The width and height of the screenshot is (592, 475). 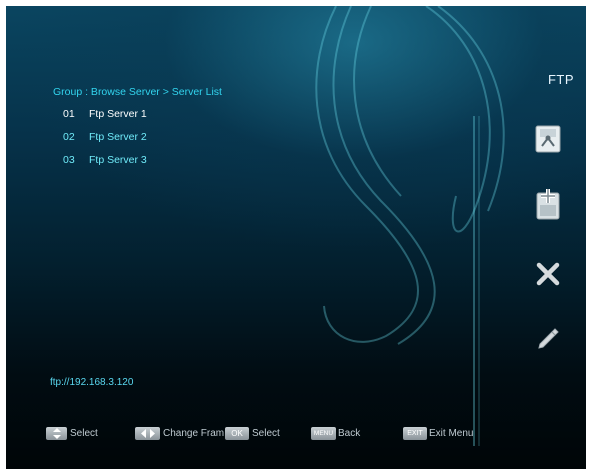 What do you see at coordinates (451, 433) in the screenshot?
I see `help-exit-menu-label: Exit Menu` at bounding box center [451, 433].